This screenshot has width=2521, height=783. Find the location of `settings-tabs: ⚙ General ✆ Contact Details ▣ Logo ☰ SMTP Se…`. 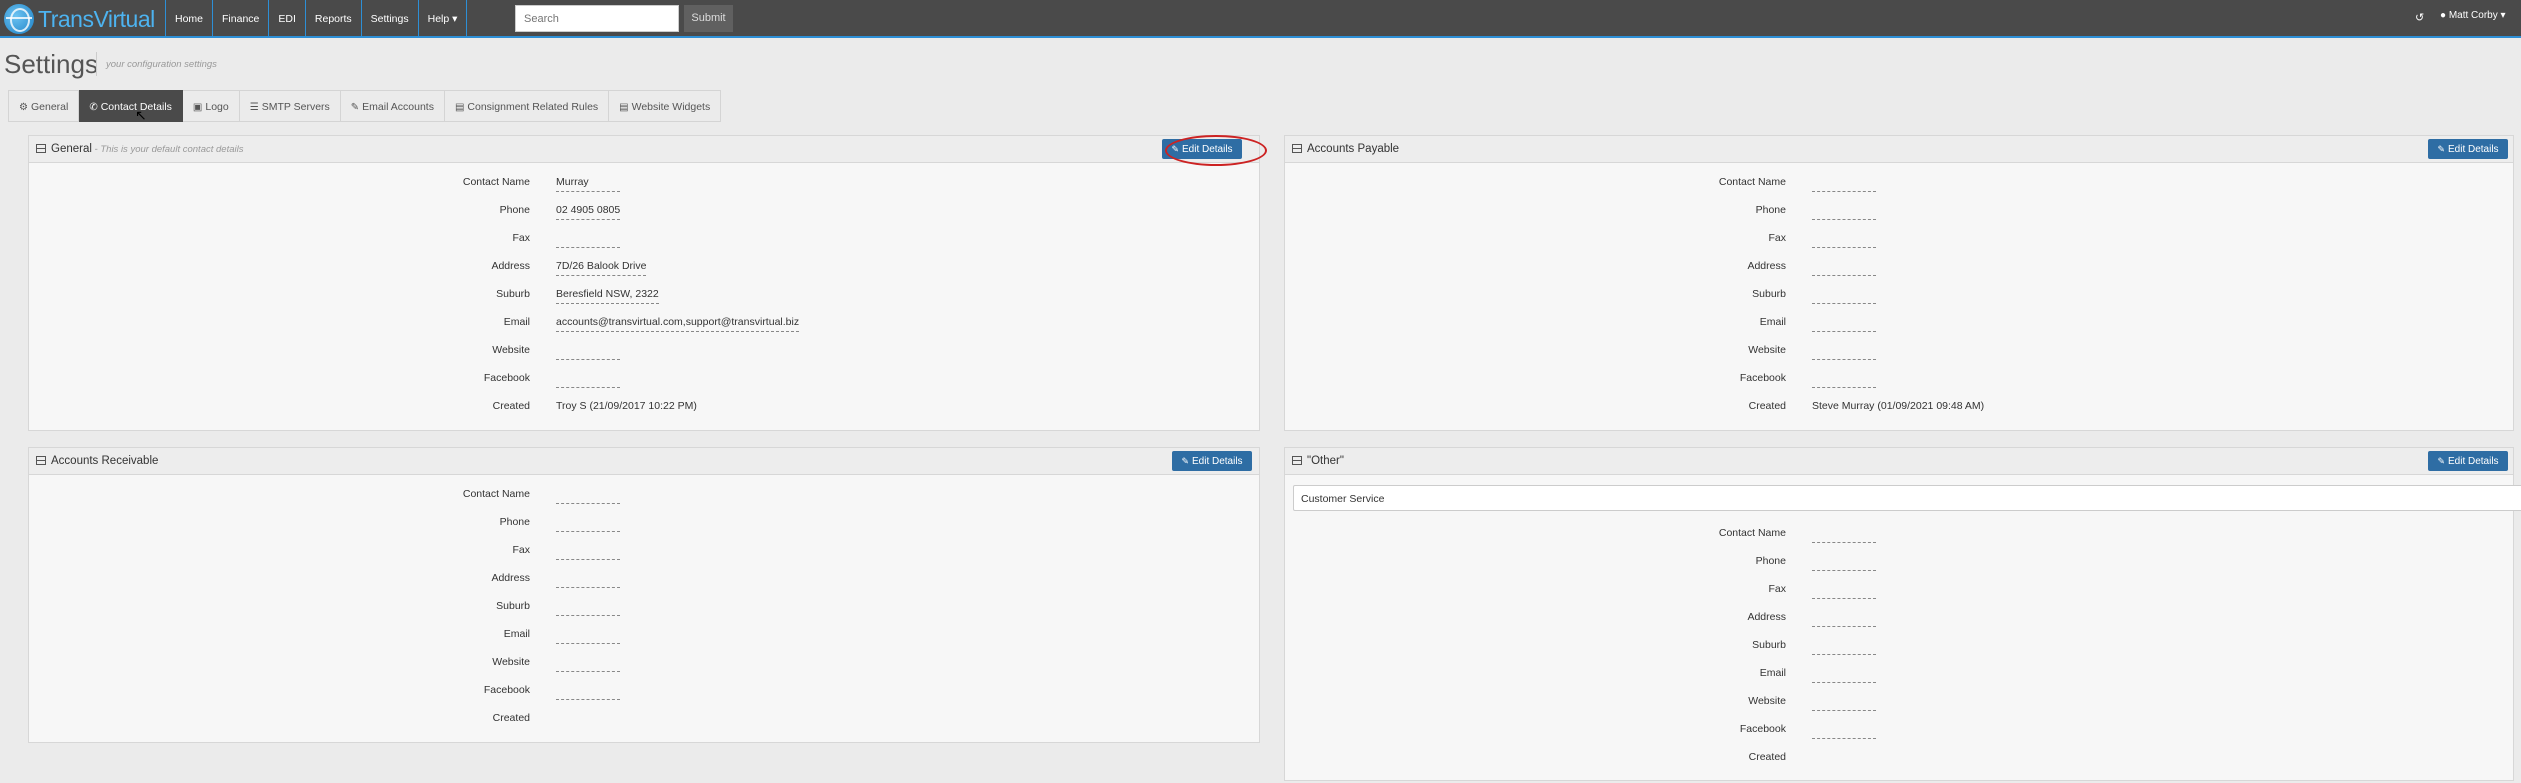

settings-tabs: ⚙ General ✆ Contact Details ▣ Logo ☰ SMTP Se… is located at coordinates (365, 106).